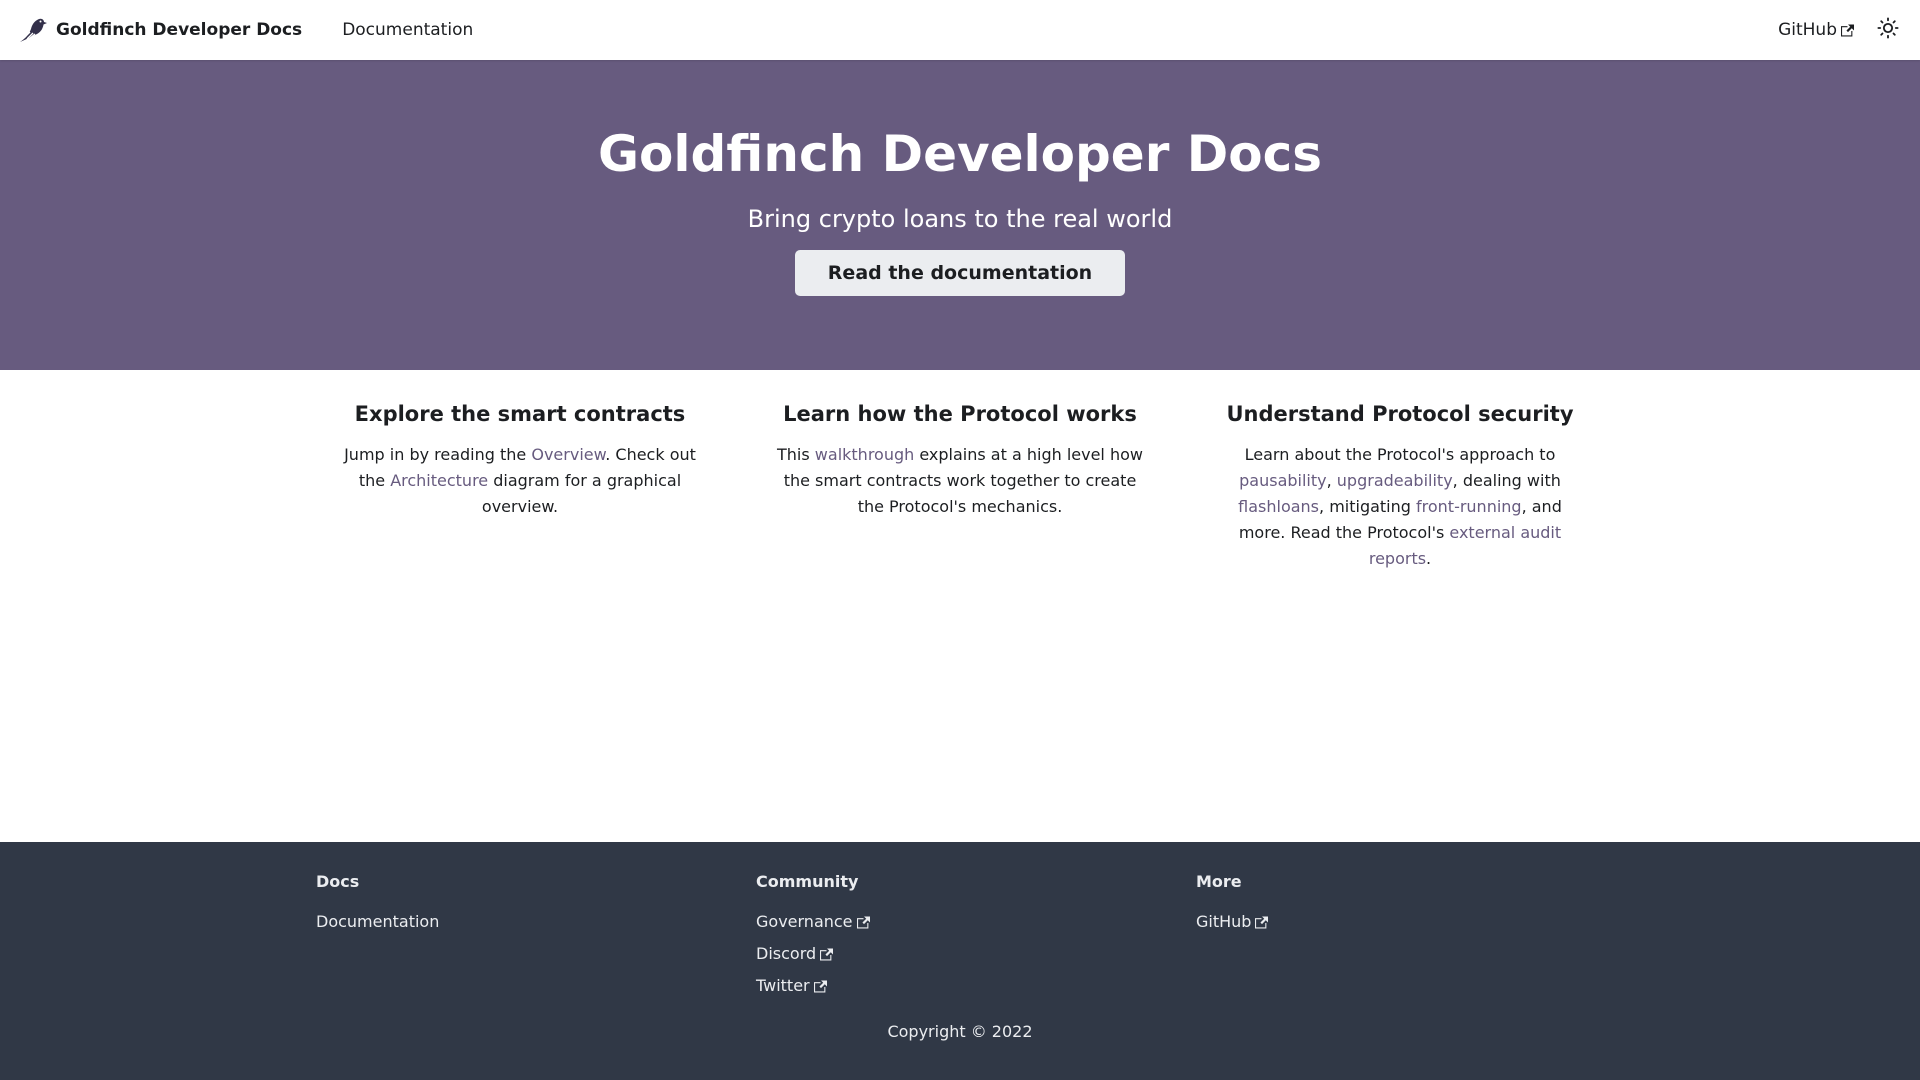 The image size is (1920, 1080). Describe the element at coordinates (1282, 480) in the screenshot. I see `pausability-link: pausability` at that location.